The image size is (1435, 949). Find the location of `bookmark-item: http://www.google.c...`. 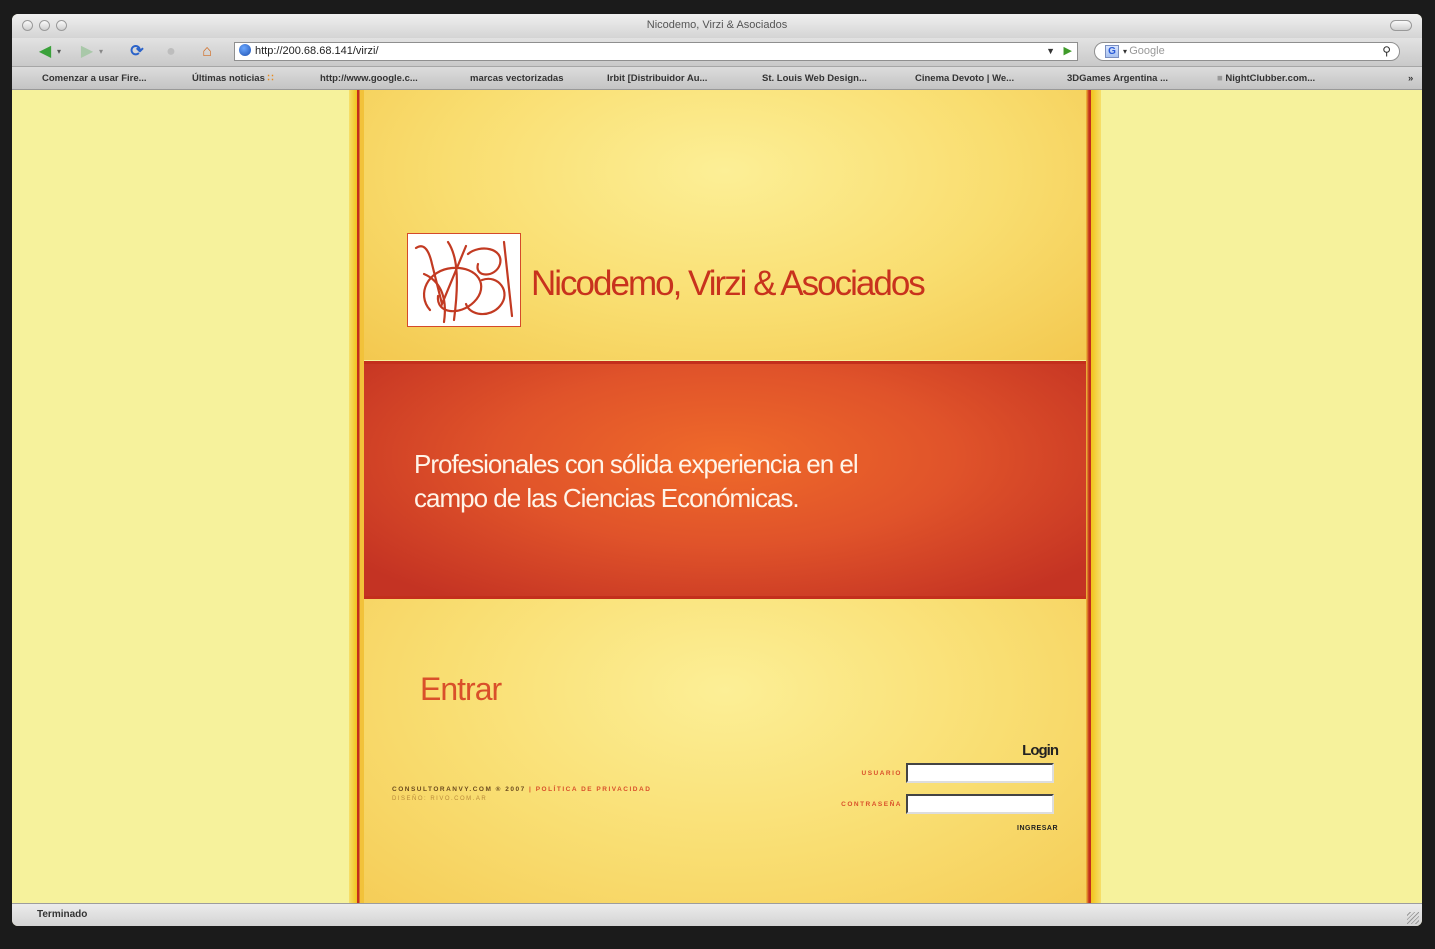

bookmark-item: http://www.google.c... is located at coordinates (369, 78).